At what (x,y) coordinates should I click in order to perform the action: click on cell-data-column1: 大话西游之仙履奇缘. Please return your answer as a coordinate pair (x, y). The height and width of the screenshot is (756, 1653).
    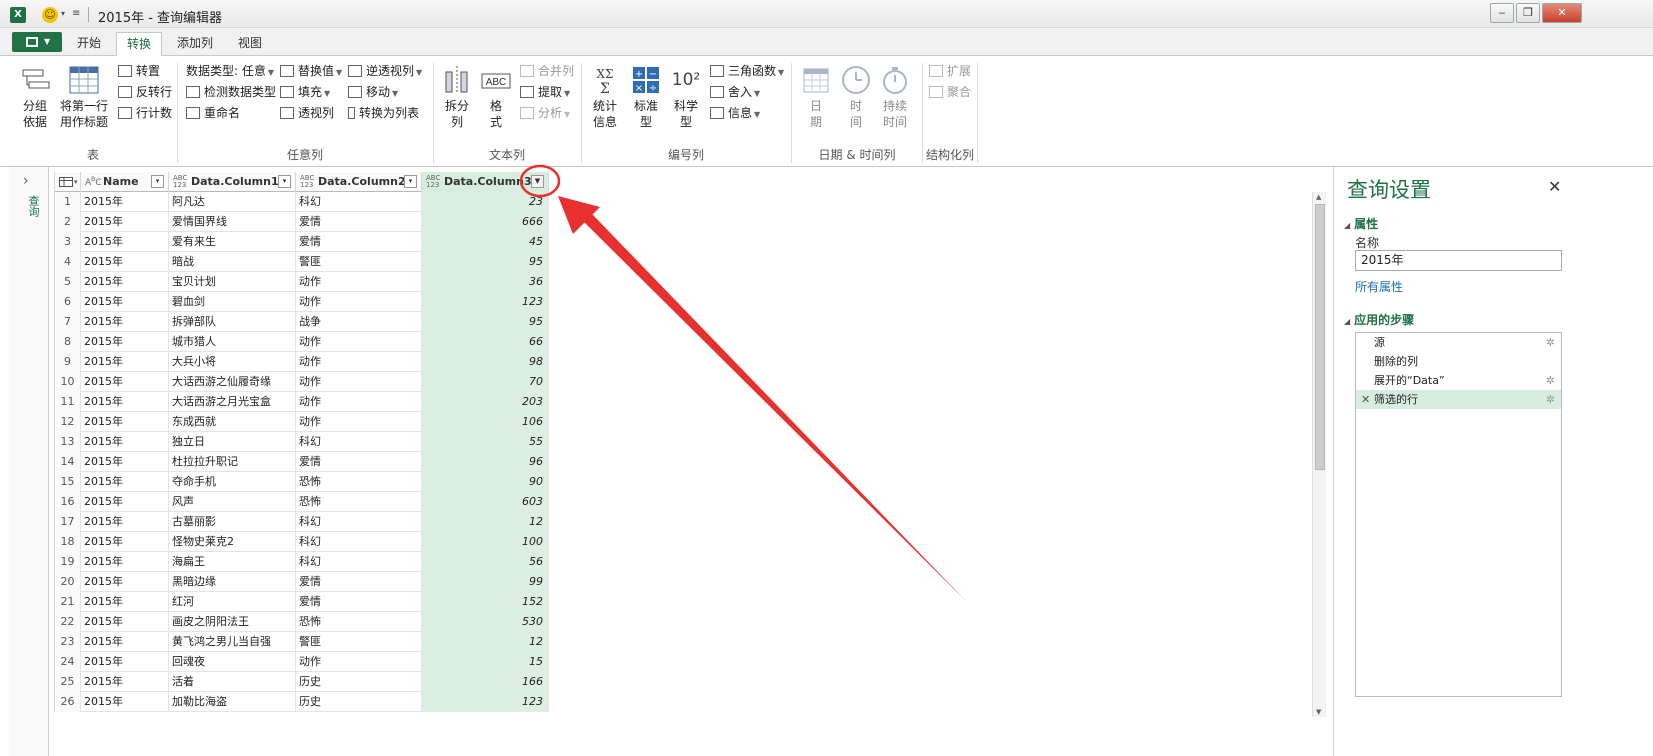
    Looking at the image, I should click on (232, 382).